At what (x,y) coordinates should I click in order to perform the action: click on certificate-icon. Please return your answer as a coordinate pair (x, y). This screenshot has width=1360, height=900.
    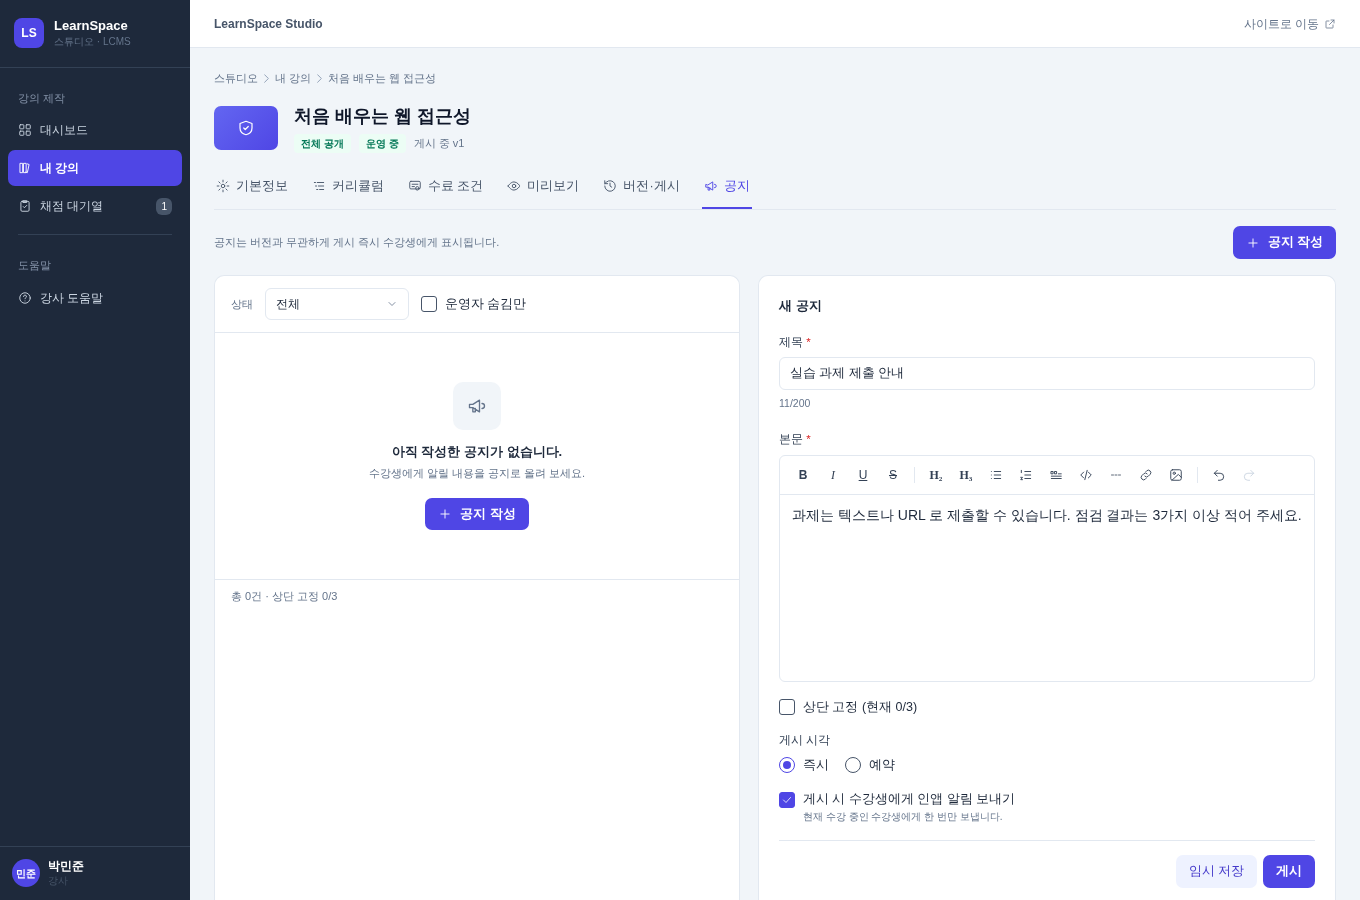
    Looking at the image, I should click on (415, 185).